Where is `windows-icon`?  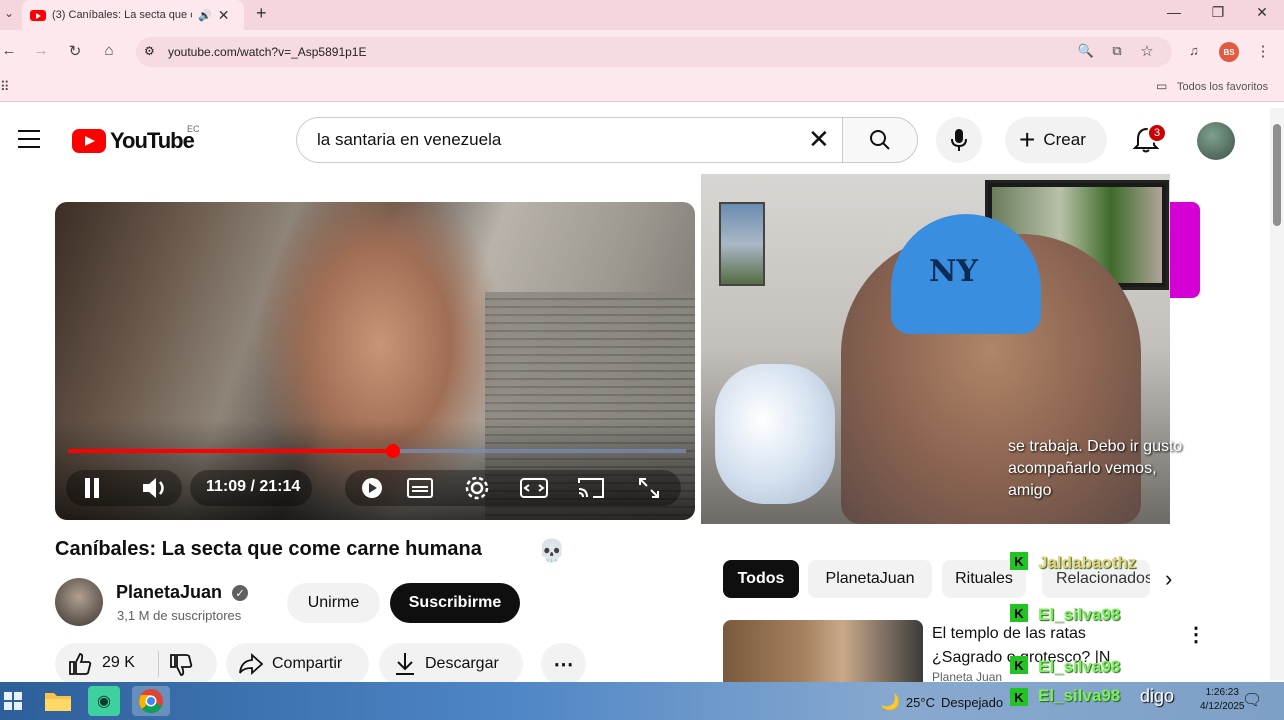
windows-icon is located at coordinates (13, 701).